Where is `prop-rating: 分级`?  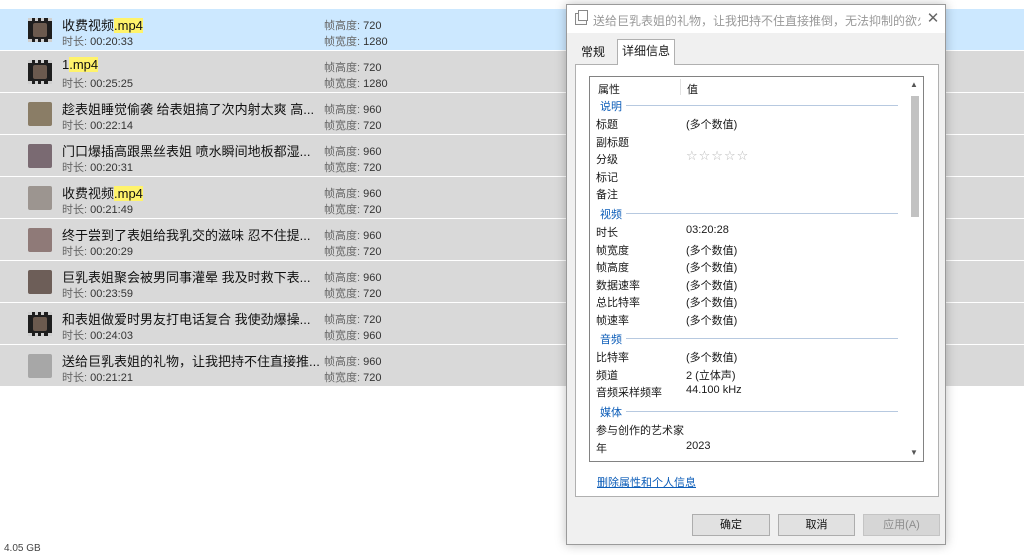 prop-rating: 分级 is located at coordinates (607, 160).